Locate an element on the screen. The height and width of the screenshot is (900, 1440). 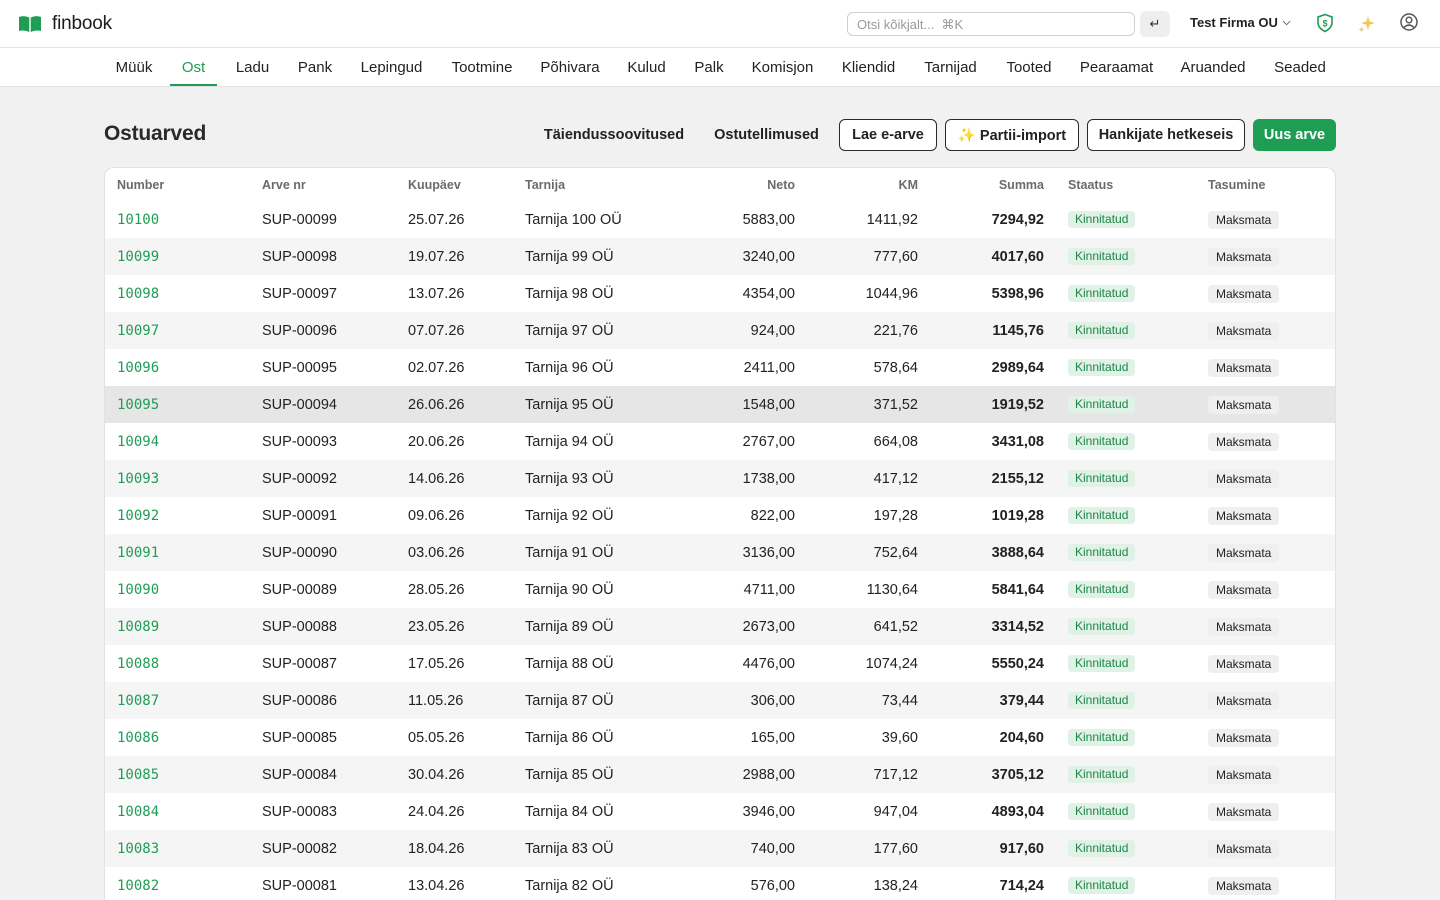
invoice-number-link: 10096 is located at coordinates (138, 367).